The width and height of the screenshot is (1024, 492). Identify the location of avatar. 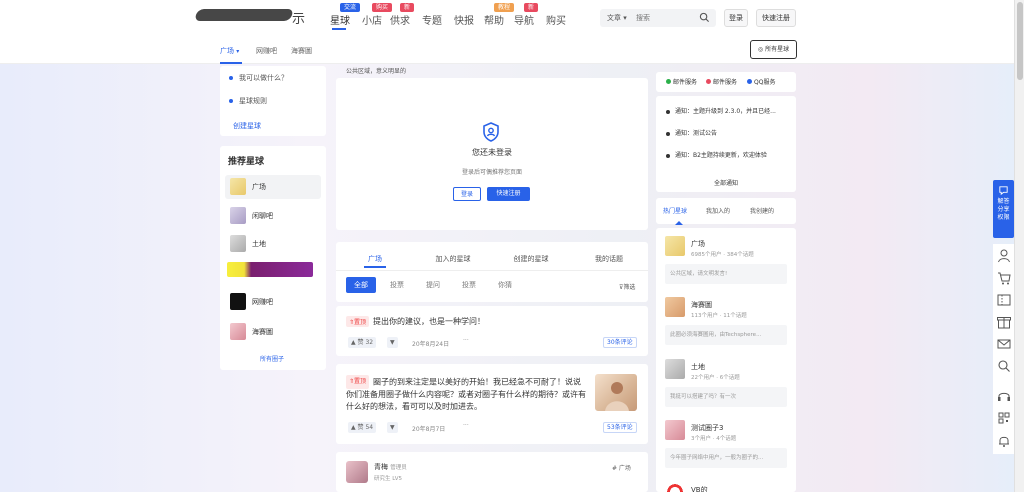
(357, 472).